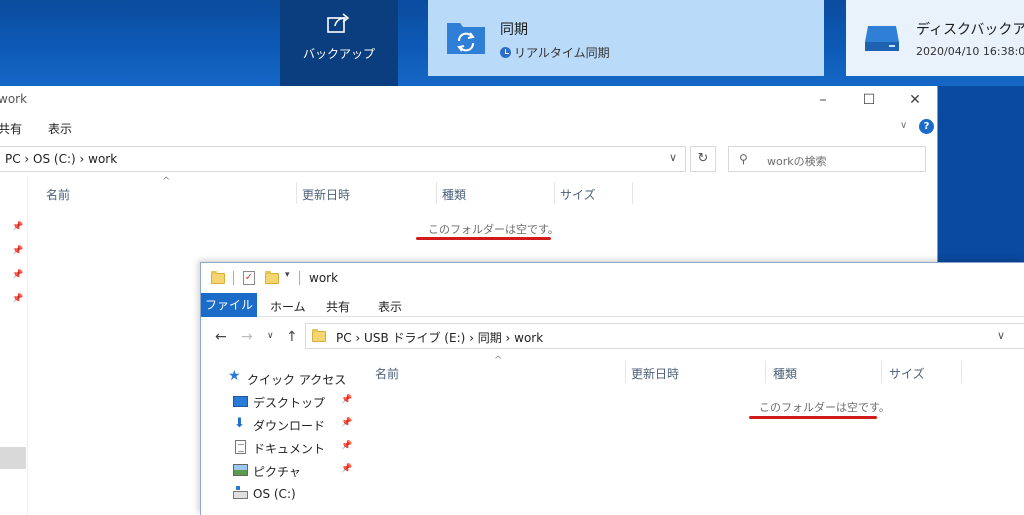 The height and width of the screenshot is (515, 1024). Describe the element at coordinates (288, 306) in the screenshot. I see `tab-home: ホーム` at that location.